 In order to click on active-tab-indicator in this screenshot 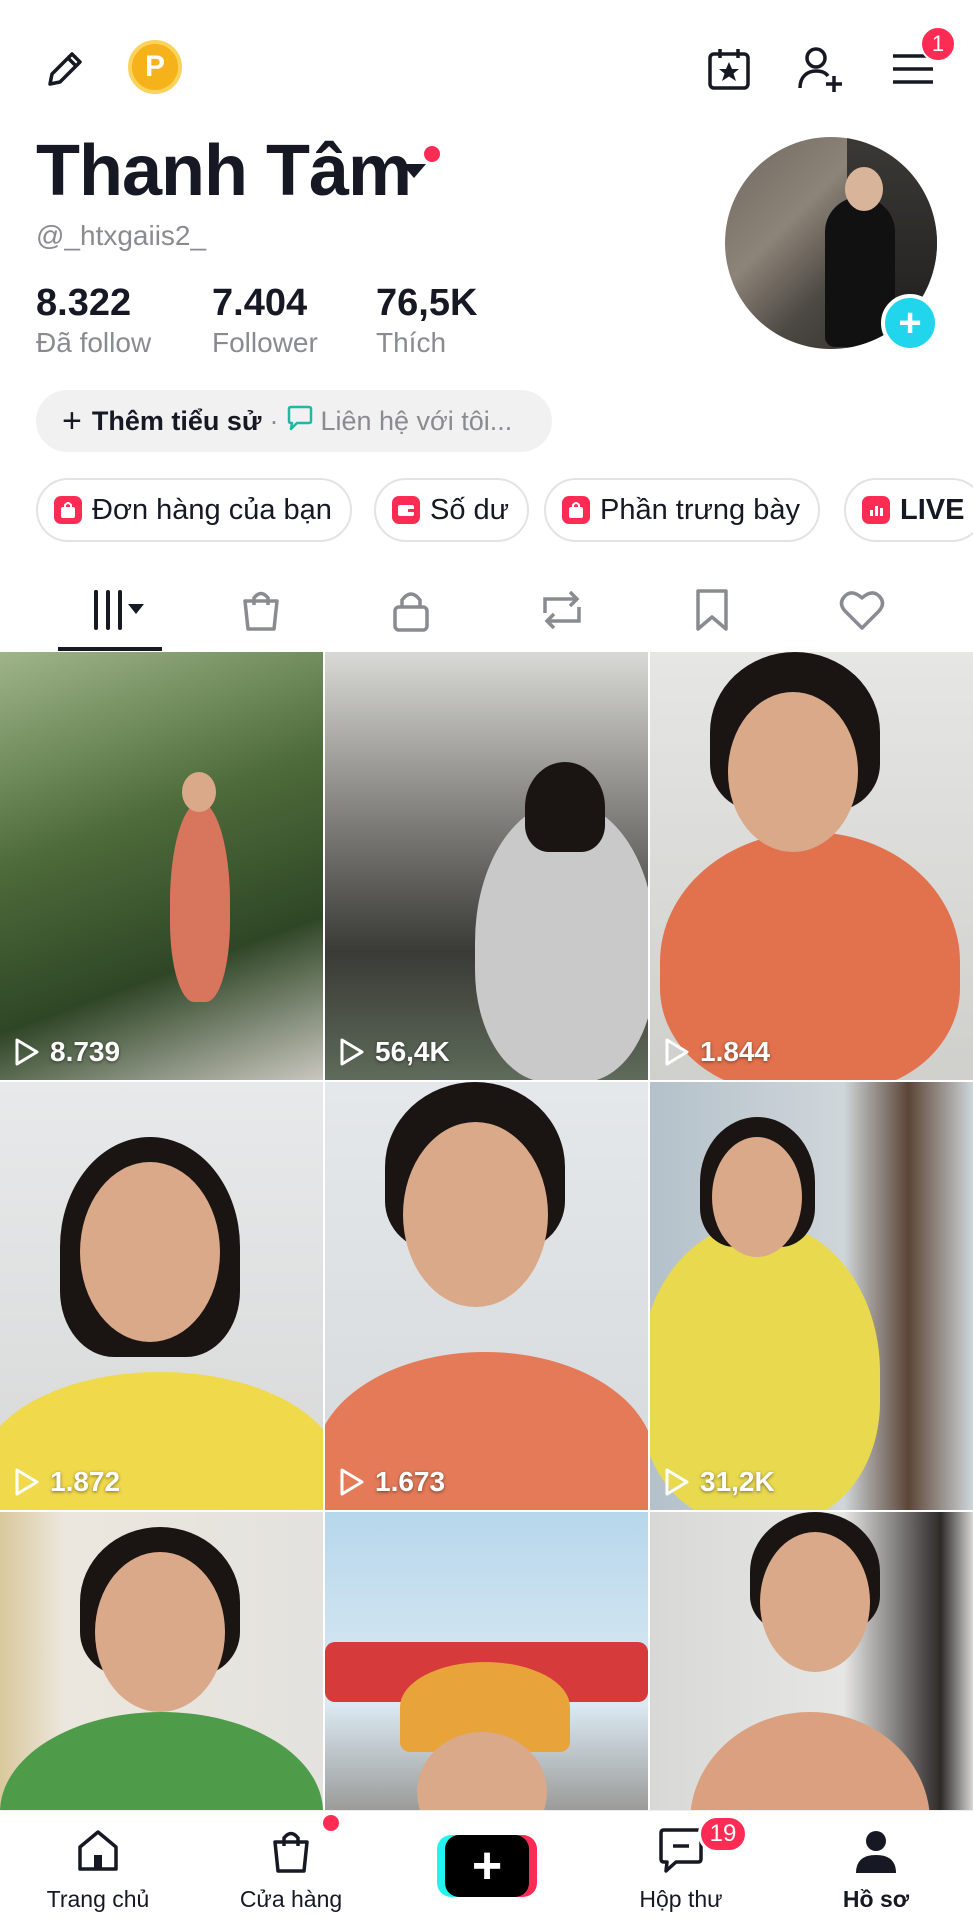, I will do `click(110, 649)`.